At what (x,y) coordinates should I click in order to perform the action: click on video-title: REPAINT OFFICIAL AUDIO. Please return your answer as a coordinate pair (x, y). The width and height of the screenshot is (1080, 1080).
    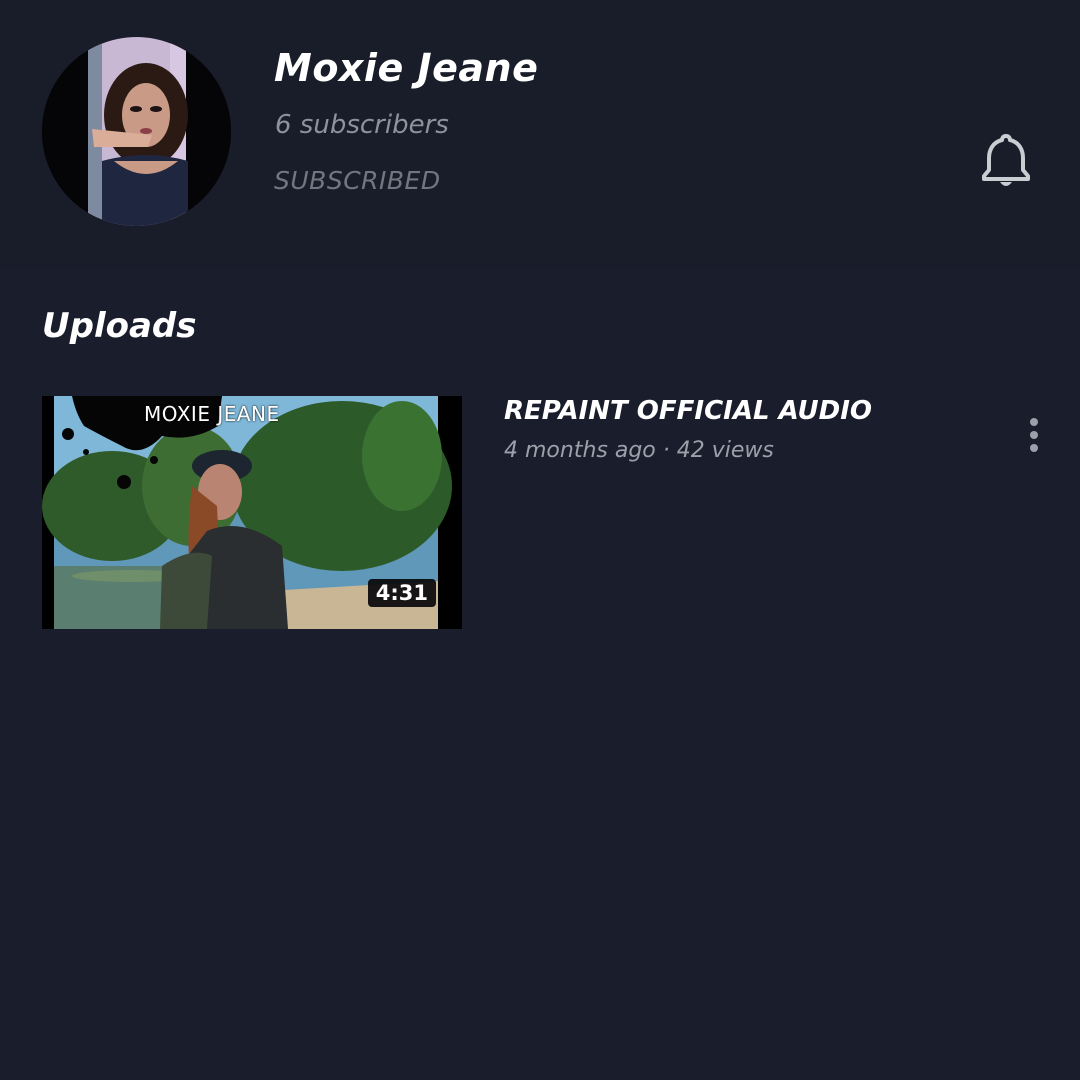
    Looking at the image, I should click on (688, 411).